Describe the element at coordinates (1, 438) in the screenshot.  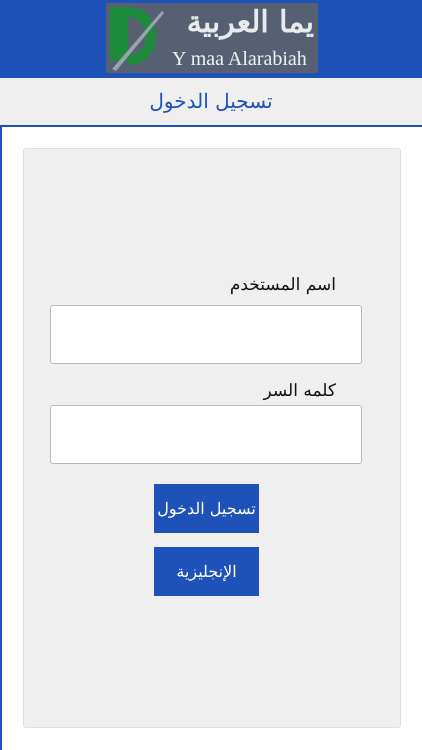
I see `left-divider` at that location.